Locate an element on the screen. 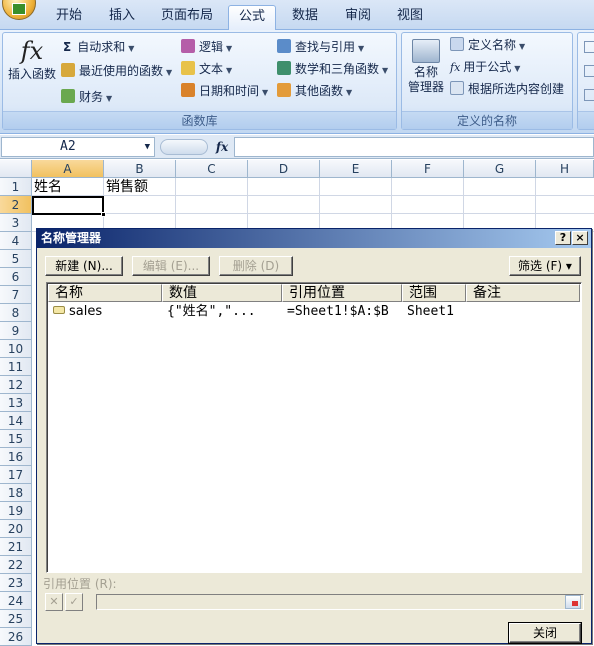  tab-insert: 插入 is located at coordinates (122, 17).